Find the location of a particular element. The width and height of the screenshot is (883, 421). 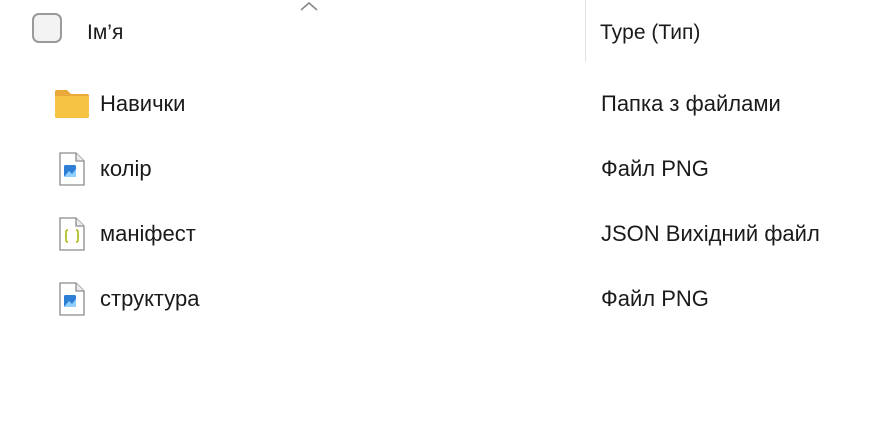

chevron-up-icon is located at coordinates (309, 6).